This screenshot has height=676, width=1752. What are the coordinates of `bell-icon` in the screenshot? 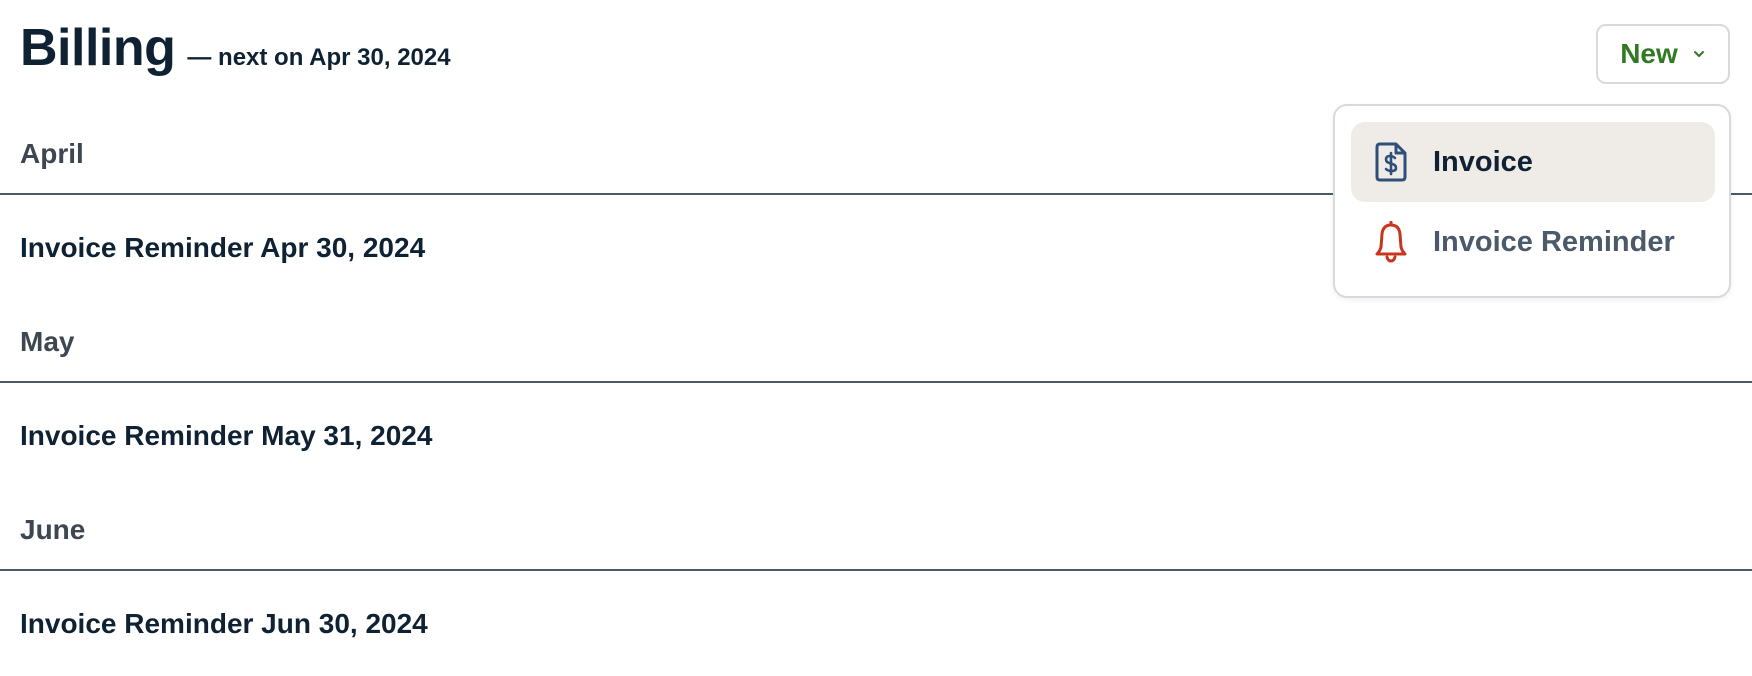 It's located at (1391, 242).